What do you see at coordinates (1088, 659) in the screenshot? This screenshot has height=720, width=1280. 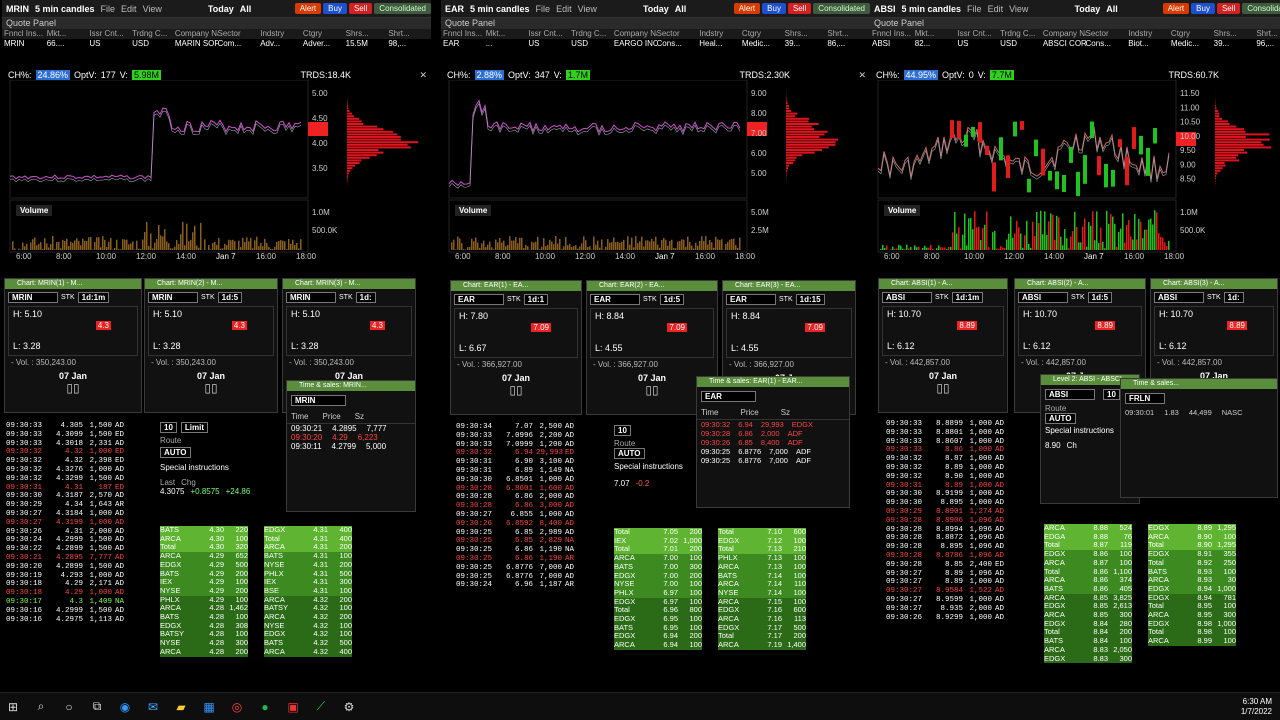 I see `level2-row: EDGX 8.83 300` at bounding box center [1088, 659].